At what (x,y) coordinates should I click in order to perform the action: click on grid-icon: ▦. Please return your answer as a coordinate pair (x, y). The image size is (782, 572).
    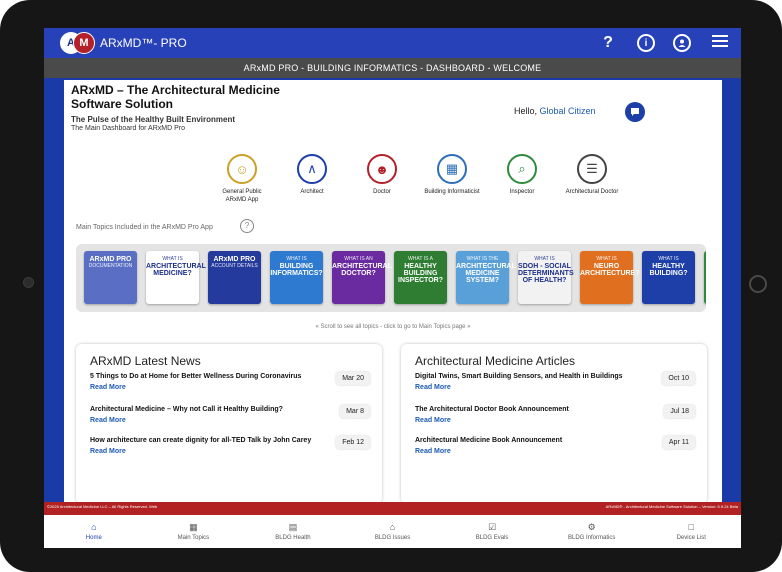
    Looking at the image, I should click on (193, 527).